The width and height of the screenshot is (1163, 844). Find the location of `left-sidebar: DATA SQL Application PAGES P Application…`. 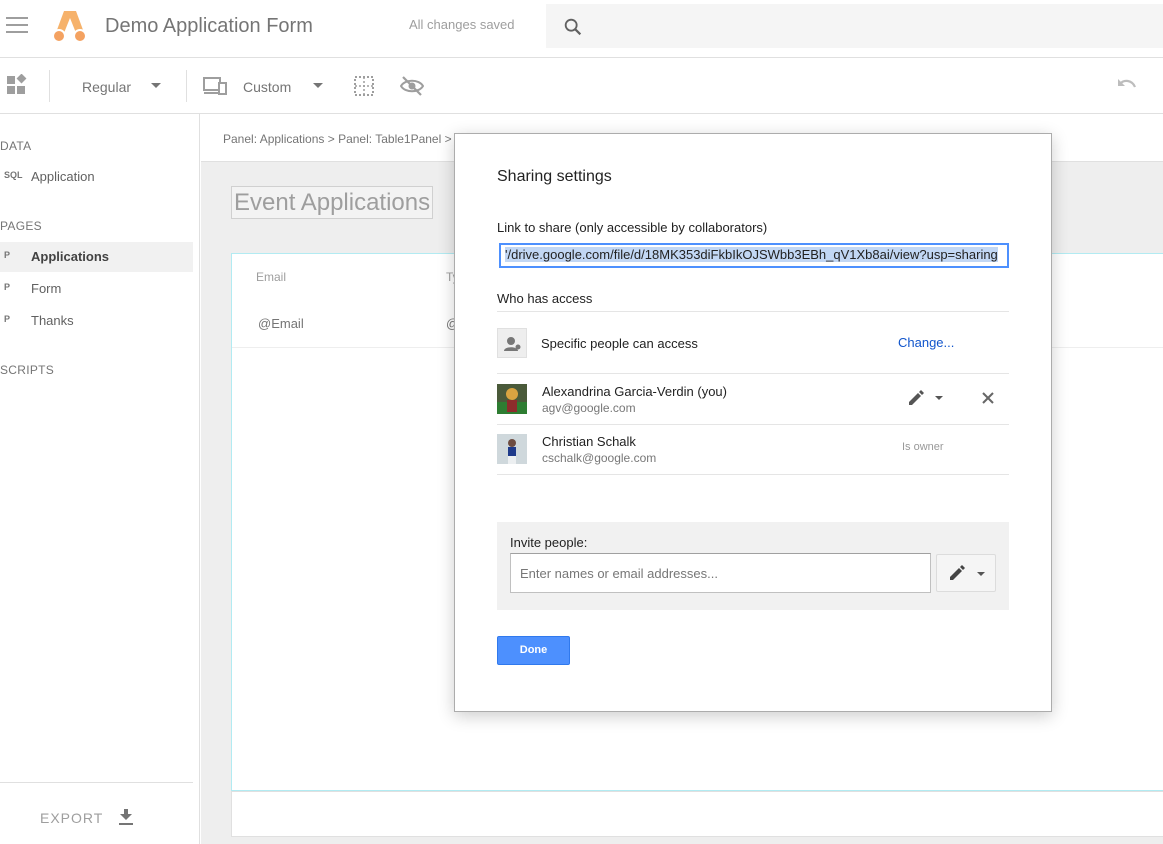

left-sidebar: DATA SQL Application PAGES P Application… is located at coordinates (100, 479).